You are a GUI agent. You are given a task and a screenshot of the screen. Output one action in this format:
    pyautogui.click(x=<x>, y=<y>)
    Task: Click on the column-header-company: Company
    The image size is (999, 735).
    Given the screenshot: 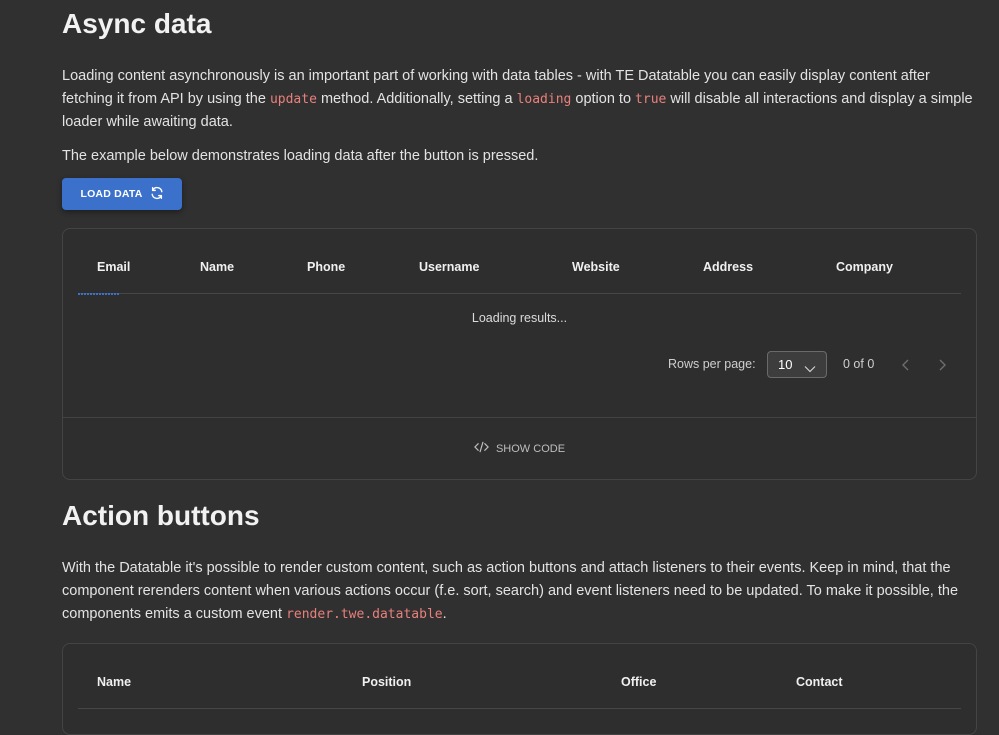 What is the action you would take?
    pyautogui.click(x=864, y=267)
    